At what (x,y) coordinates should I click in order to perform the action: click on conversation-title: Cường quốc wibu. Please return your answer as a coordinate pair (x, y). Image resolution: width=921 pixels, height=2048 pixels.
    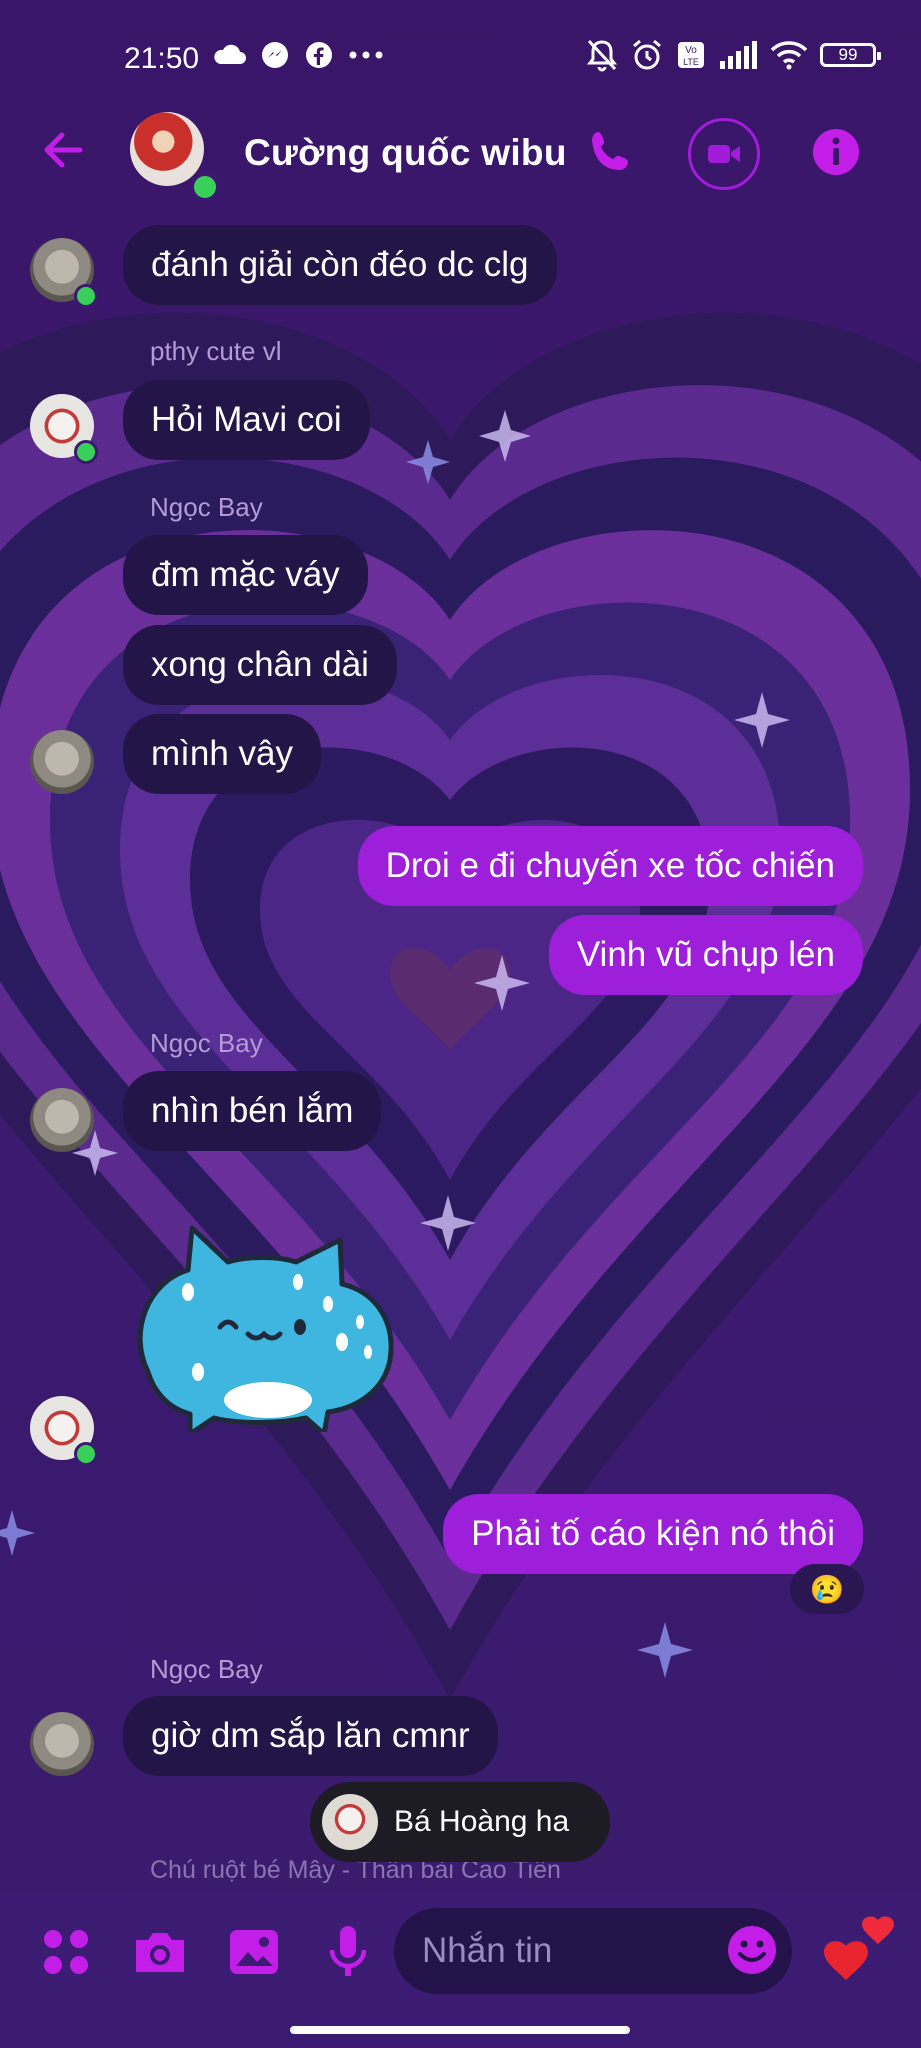
    Looking at the image, I should click on (405, 153).